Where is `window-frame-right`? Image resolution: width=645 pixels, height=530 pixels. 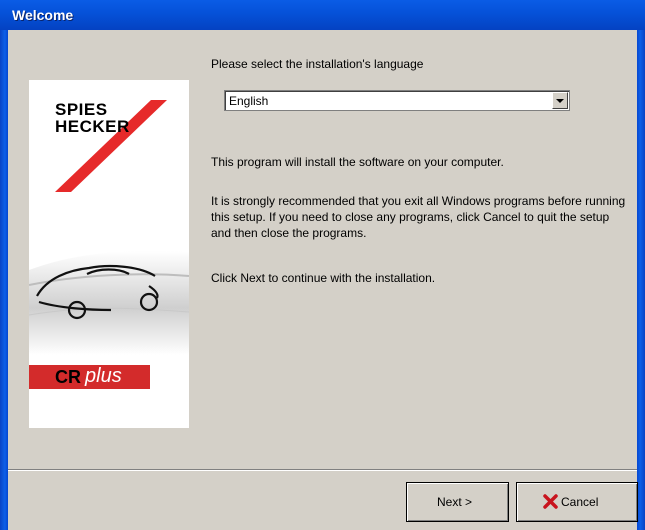 window-frame-right is located at coordinates (641, 280).